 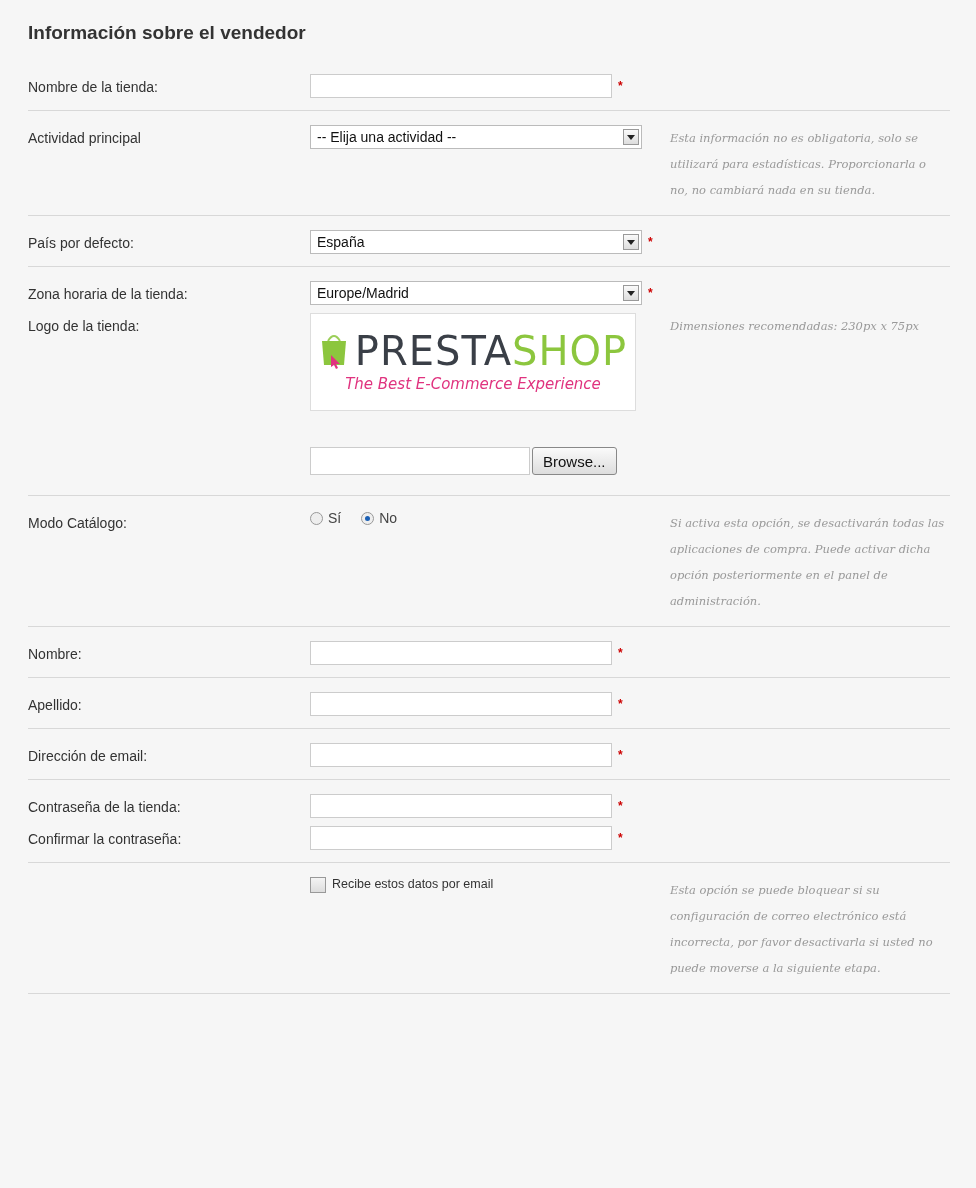 I want to click on field-label: Actividad principal, so click(x=85, y=137).